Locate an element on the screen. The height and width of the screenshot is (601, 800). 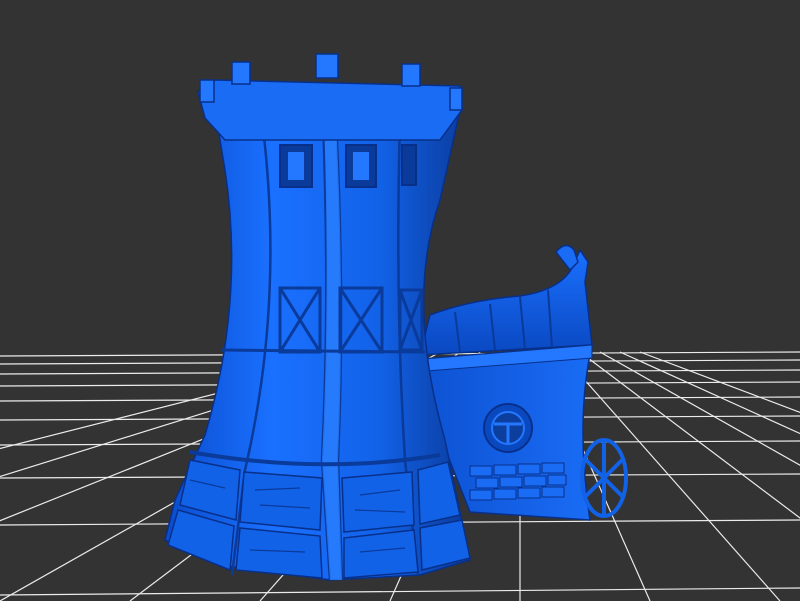
round-window is located at coordinates (508, 428).